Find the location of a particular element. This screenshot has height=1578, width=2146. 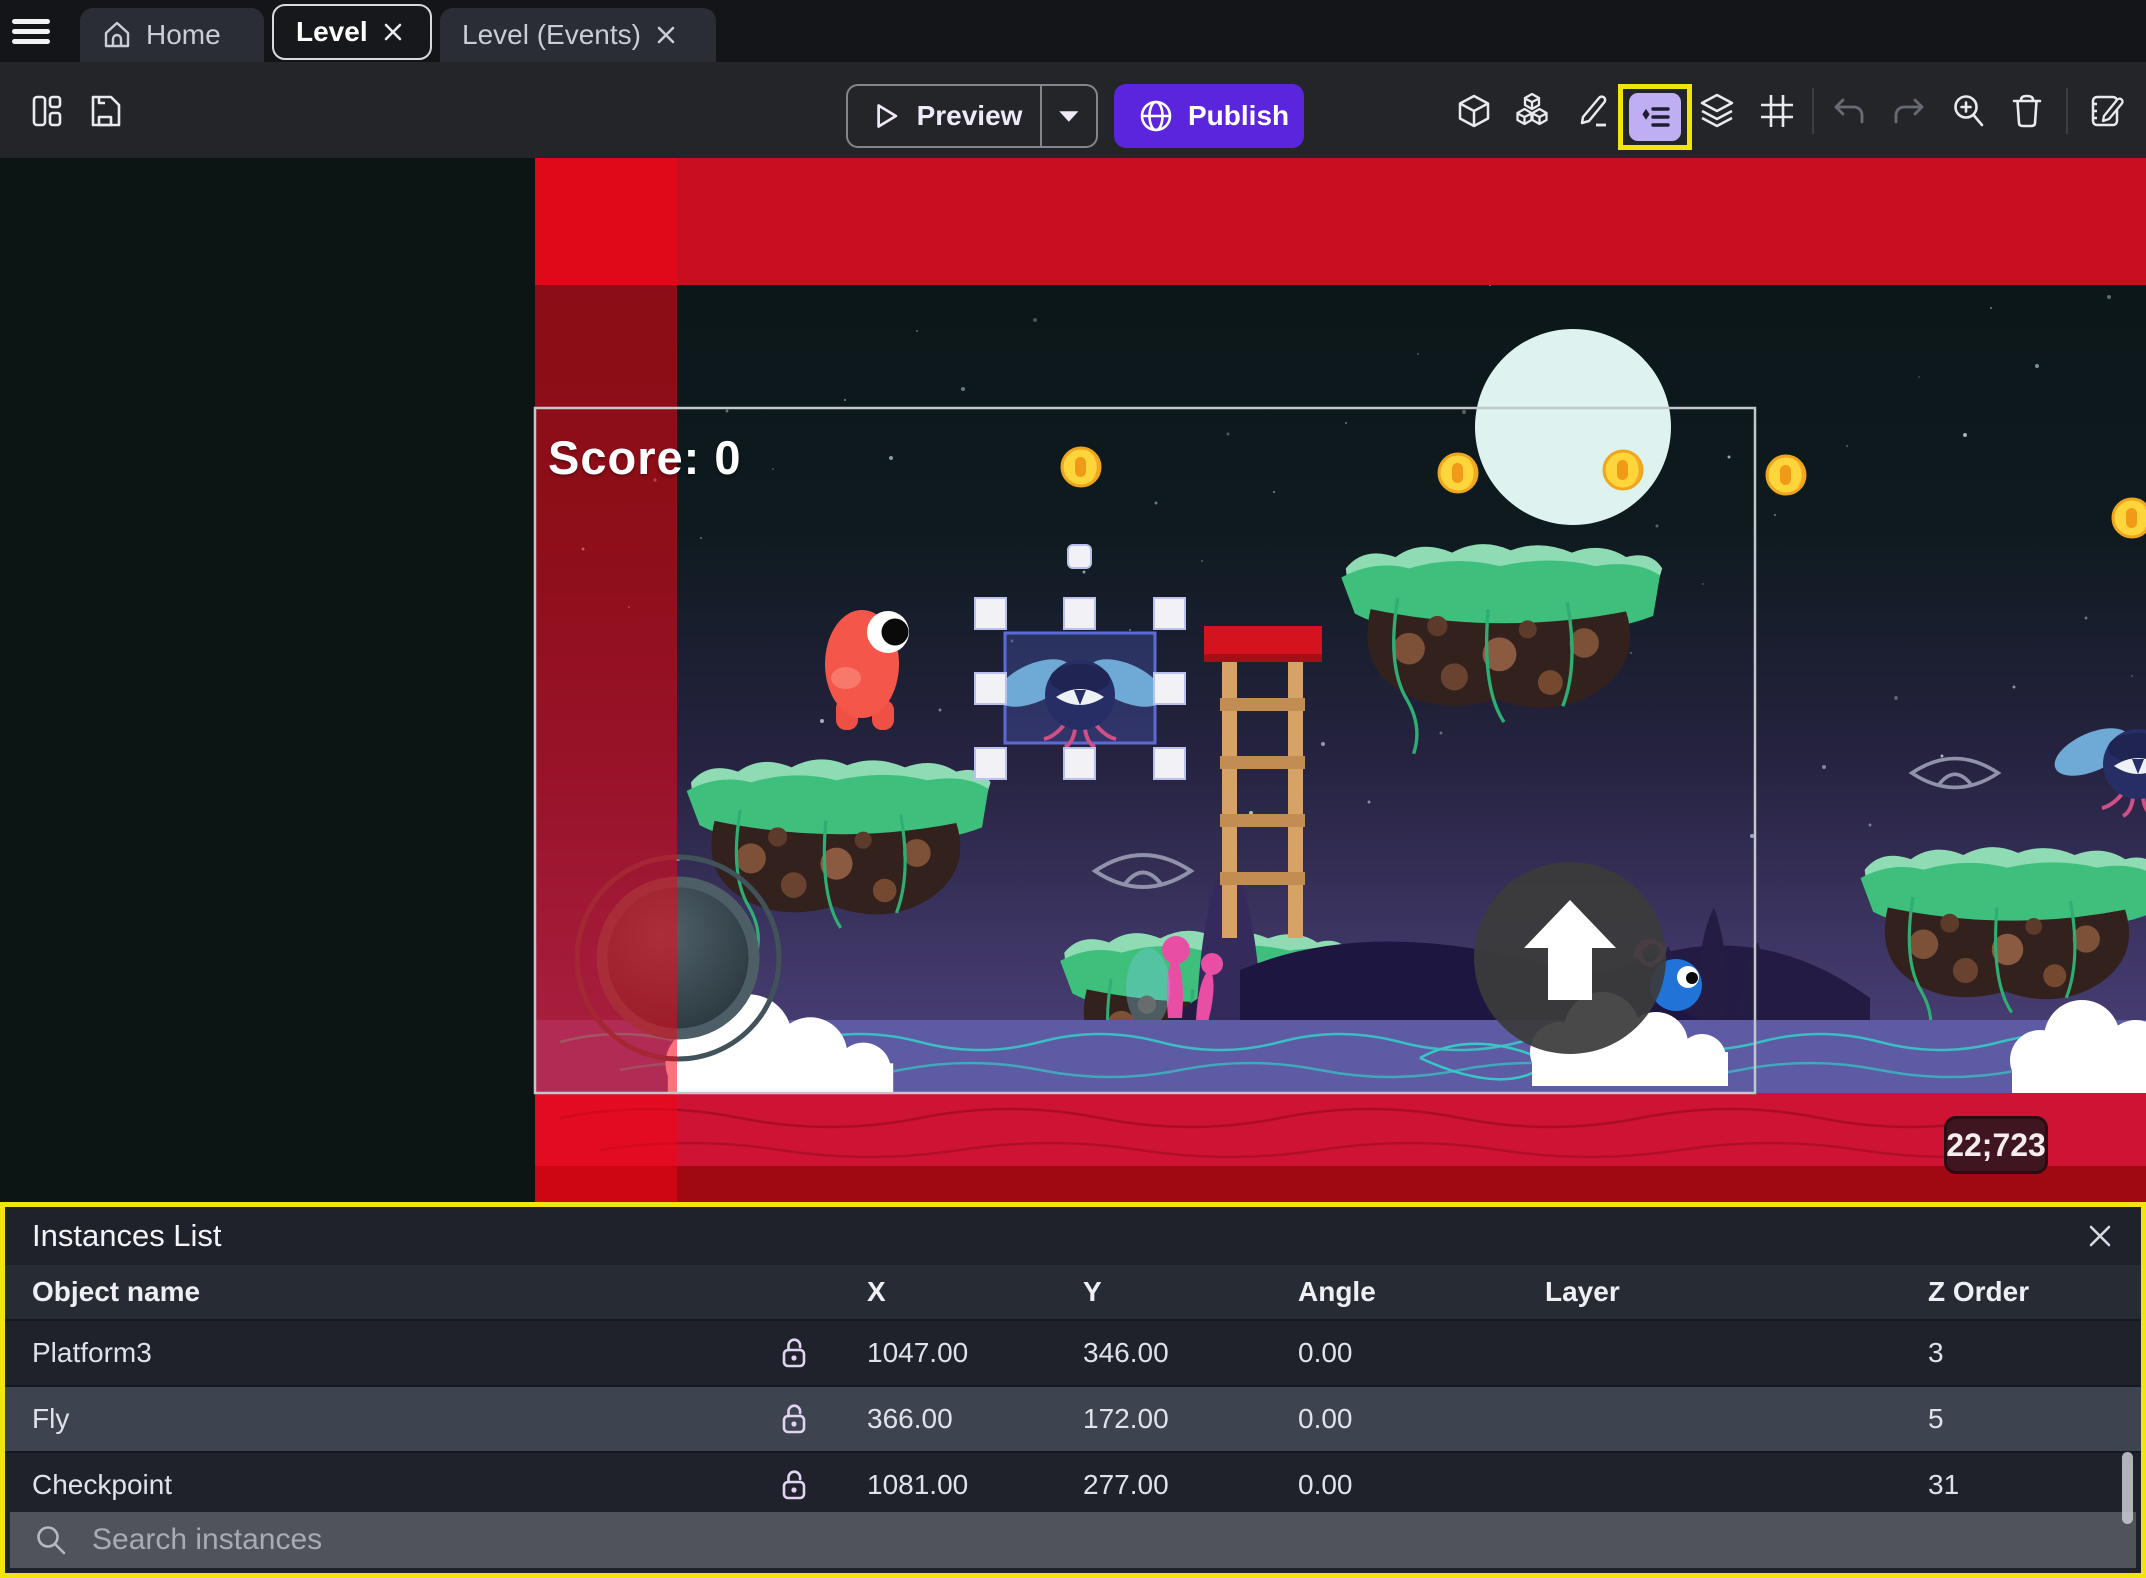

cell-y: 172.00 is located at coordinates (1163, 1419).